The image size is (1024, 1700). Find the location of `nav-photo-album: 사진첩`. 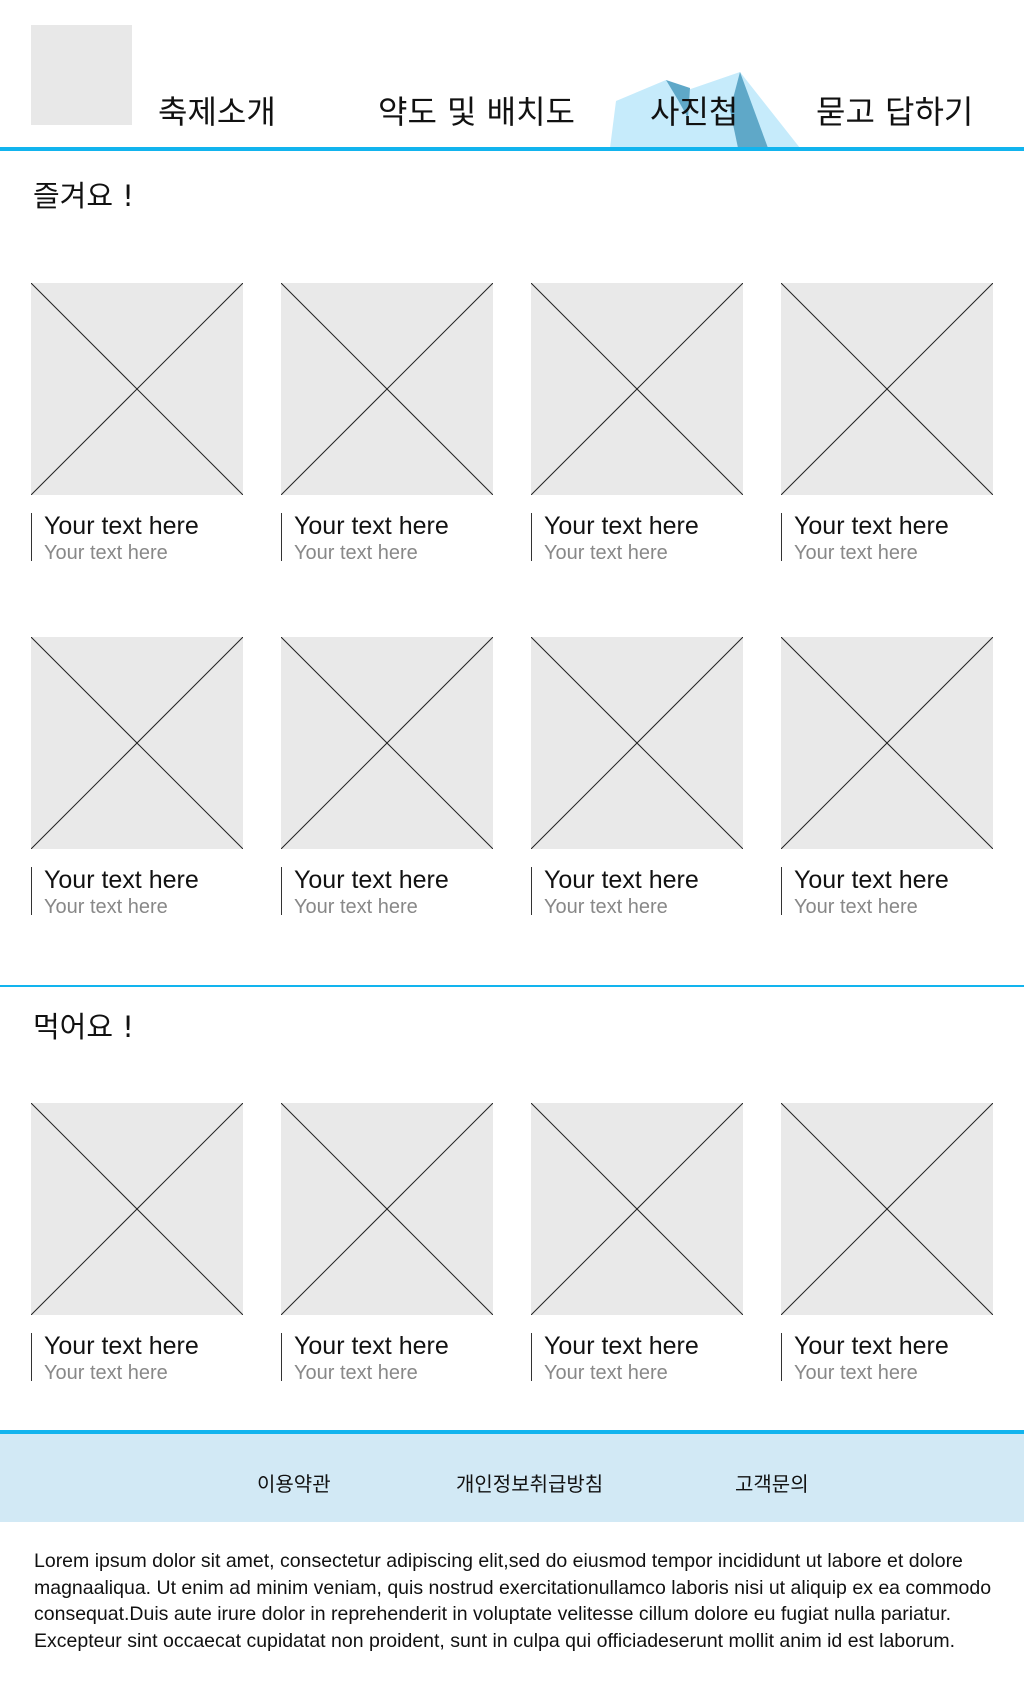

nav-photo-album: 사진첩 is located at coordinates (694, 112).